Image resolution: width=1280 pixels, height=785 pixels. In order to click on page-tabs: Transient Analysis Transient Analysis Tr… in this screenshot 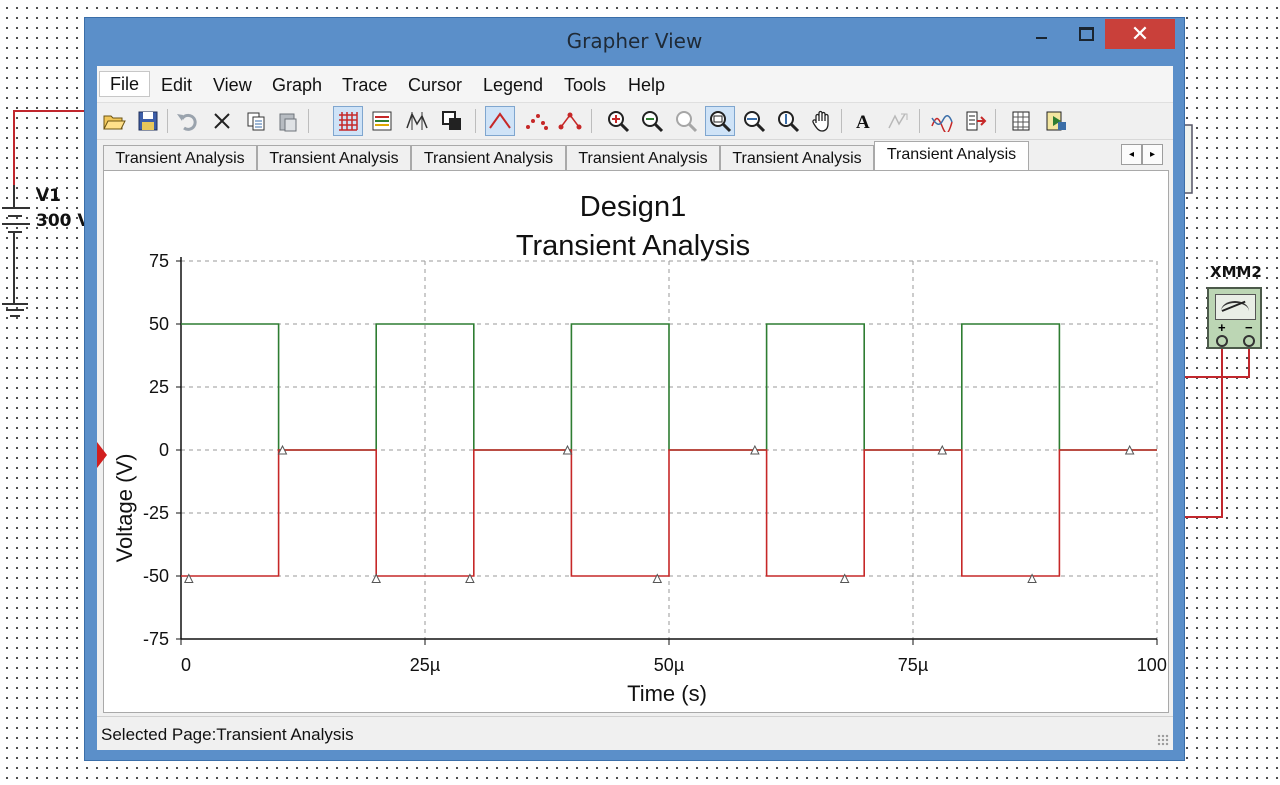, I will do `click(635, 155)`.